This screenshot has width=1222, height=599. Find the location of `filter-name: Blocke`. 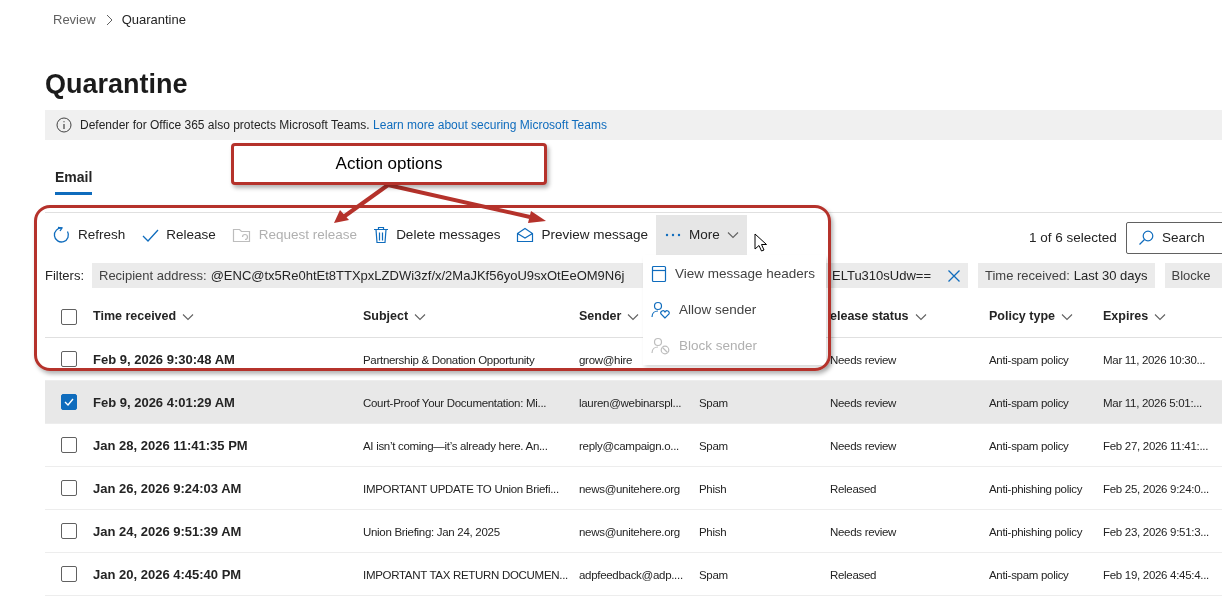

filter-name: Blocke is located at coordinates (1191, 275).